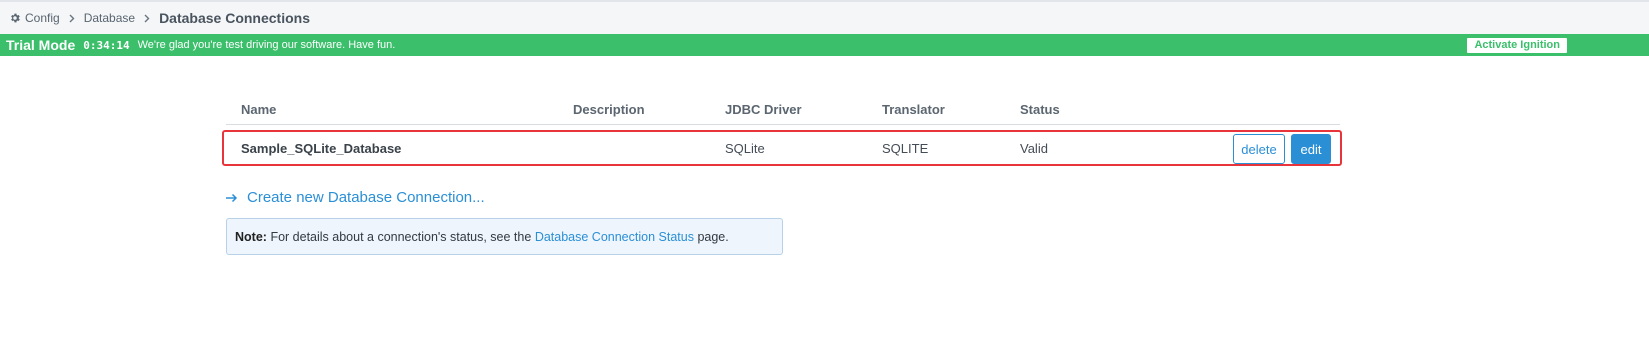 The width and height of the screenshot is (1649, 345). What do you see at coordinates (233, 198) in the screenshot?
I see `arrow-right-icon` at bounding box center [233, 198].